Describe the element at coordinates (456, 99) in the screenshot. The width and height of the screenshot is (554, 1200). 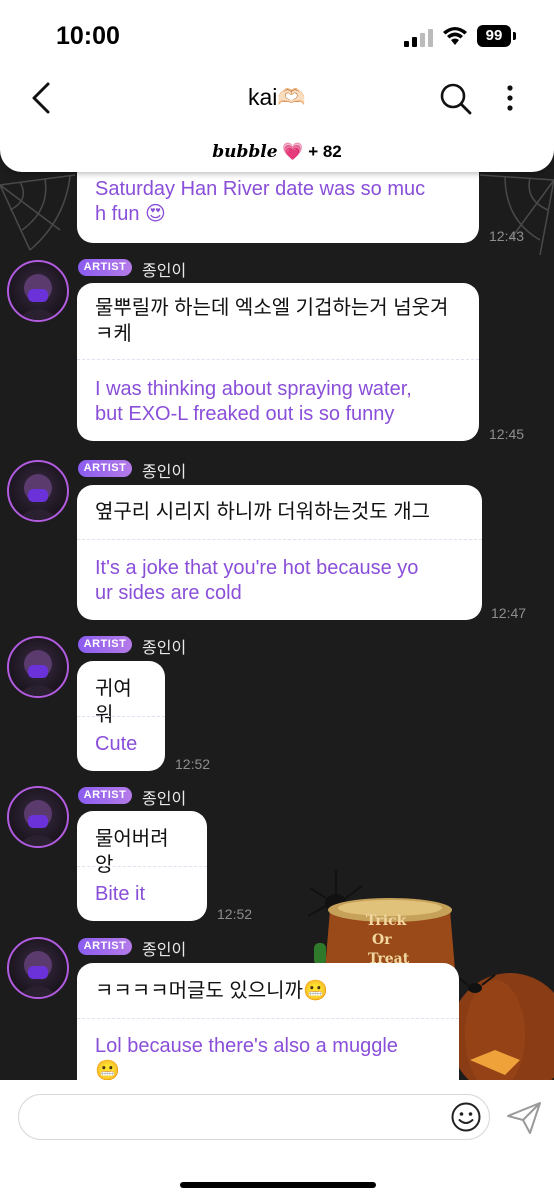
I see `search-icon` at that location.